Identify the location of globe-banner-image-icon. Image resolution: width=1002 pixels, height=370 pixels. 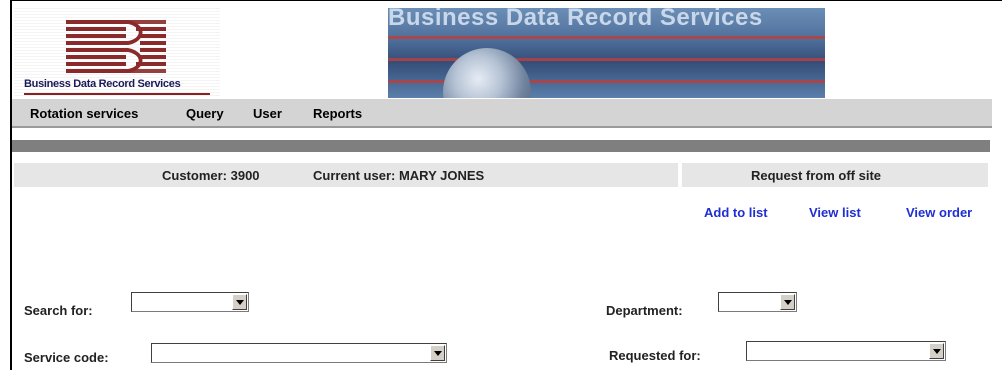
(487, 73).